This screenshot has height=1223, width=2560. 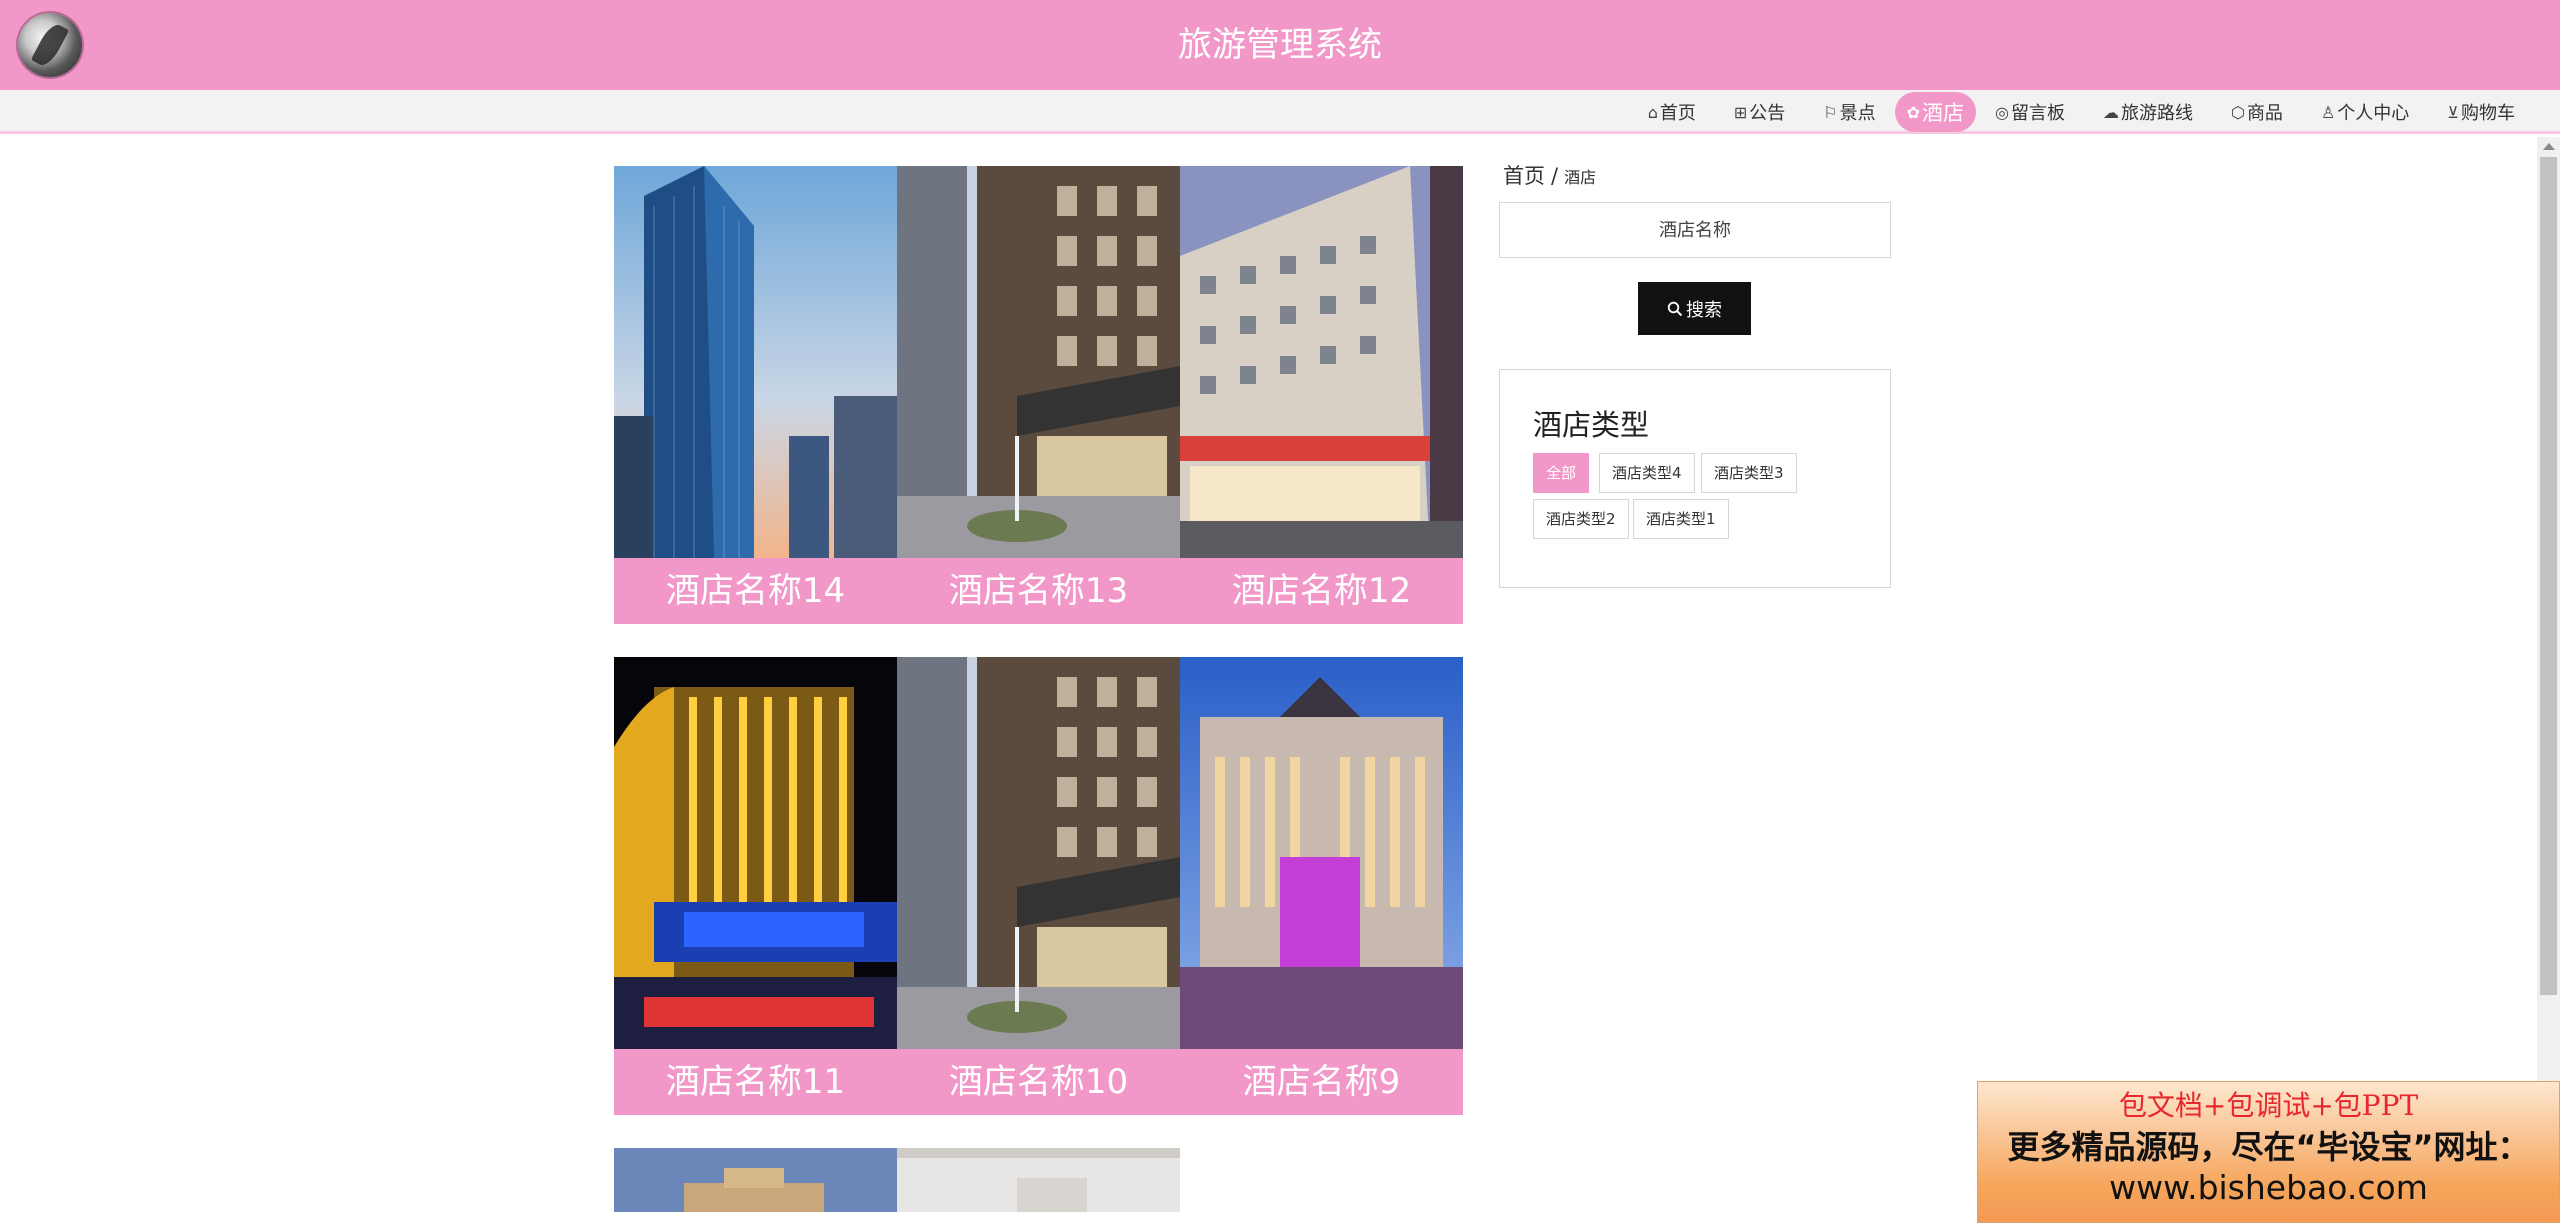 What do you see at coordinates (2257, 112) in the screenshot?
I see `nav-item-products: ⬡ 商品` at bounding box center [2257, 112].